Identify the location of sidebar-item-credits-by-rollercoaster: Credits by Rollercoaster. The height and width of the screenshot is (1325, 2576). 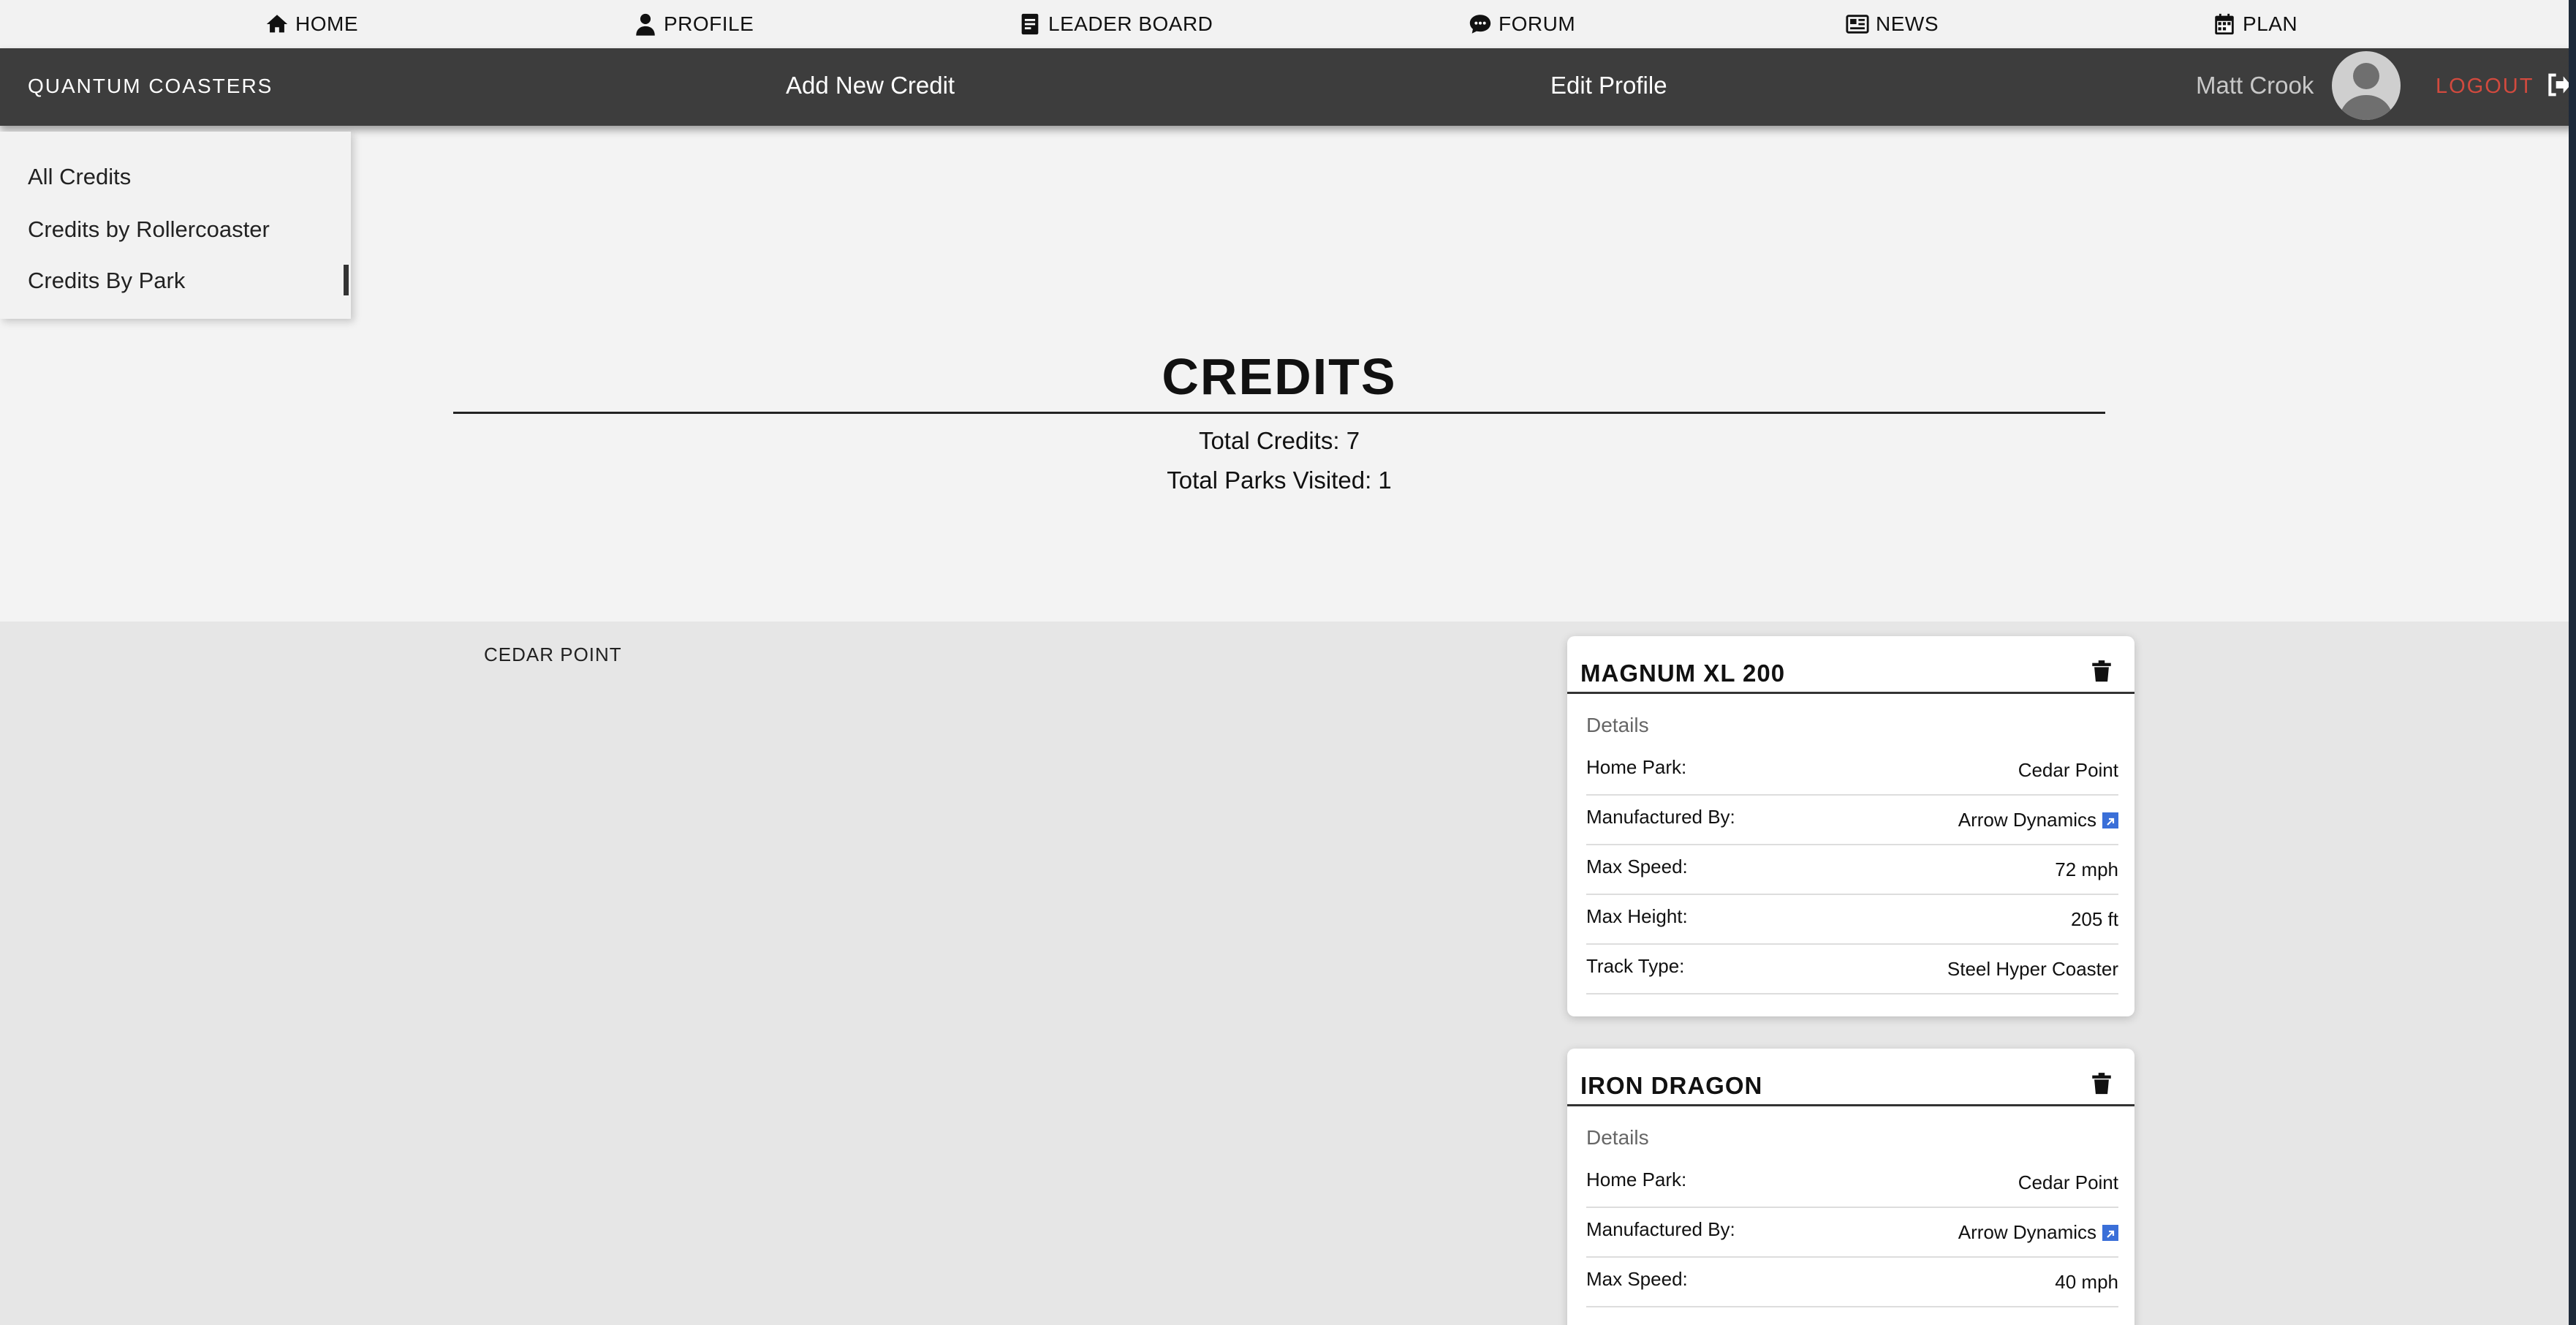
(149, 230).